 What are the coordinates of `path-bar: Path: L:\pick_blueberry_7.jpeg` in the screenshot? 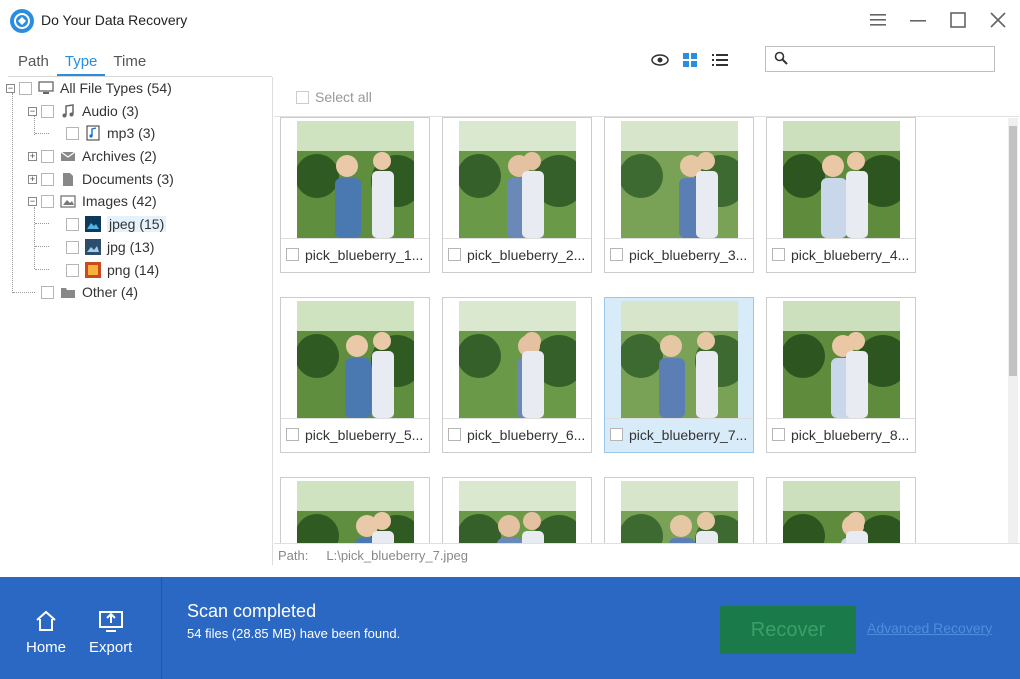 It's located at (647, 555).